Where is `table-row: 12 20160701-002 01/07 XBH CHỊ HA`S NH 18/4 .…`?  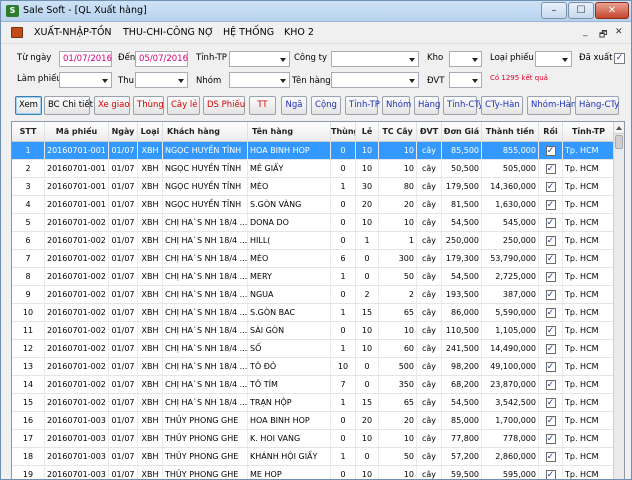
table-row: 12 20160701-002 01/07 XBH CHỊ HA`S NH 18/4 .… is located at coordinates (313, 349).